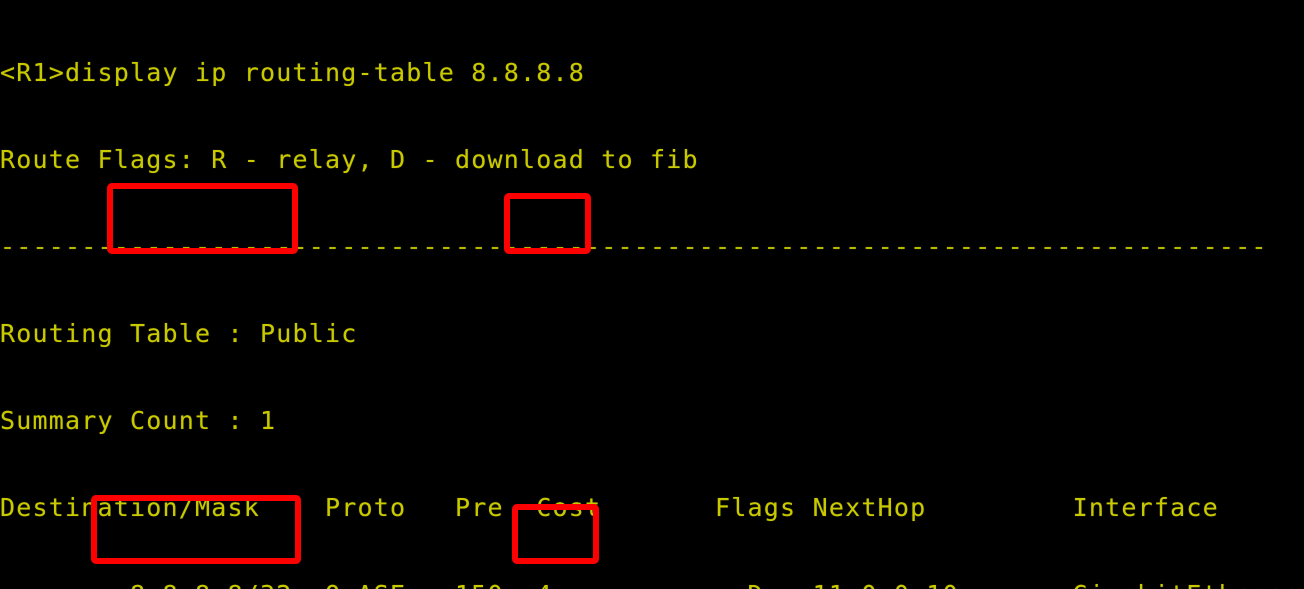 This screenshot has width=1304, height=589. I want to click on terminal-line-routing-table-1: Routing Table : Public, so click(179, 333).